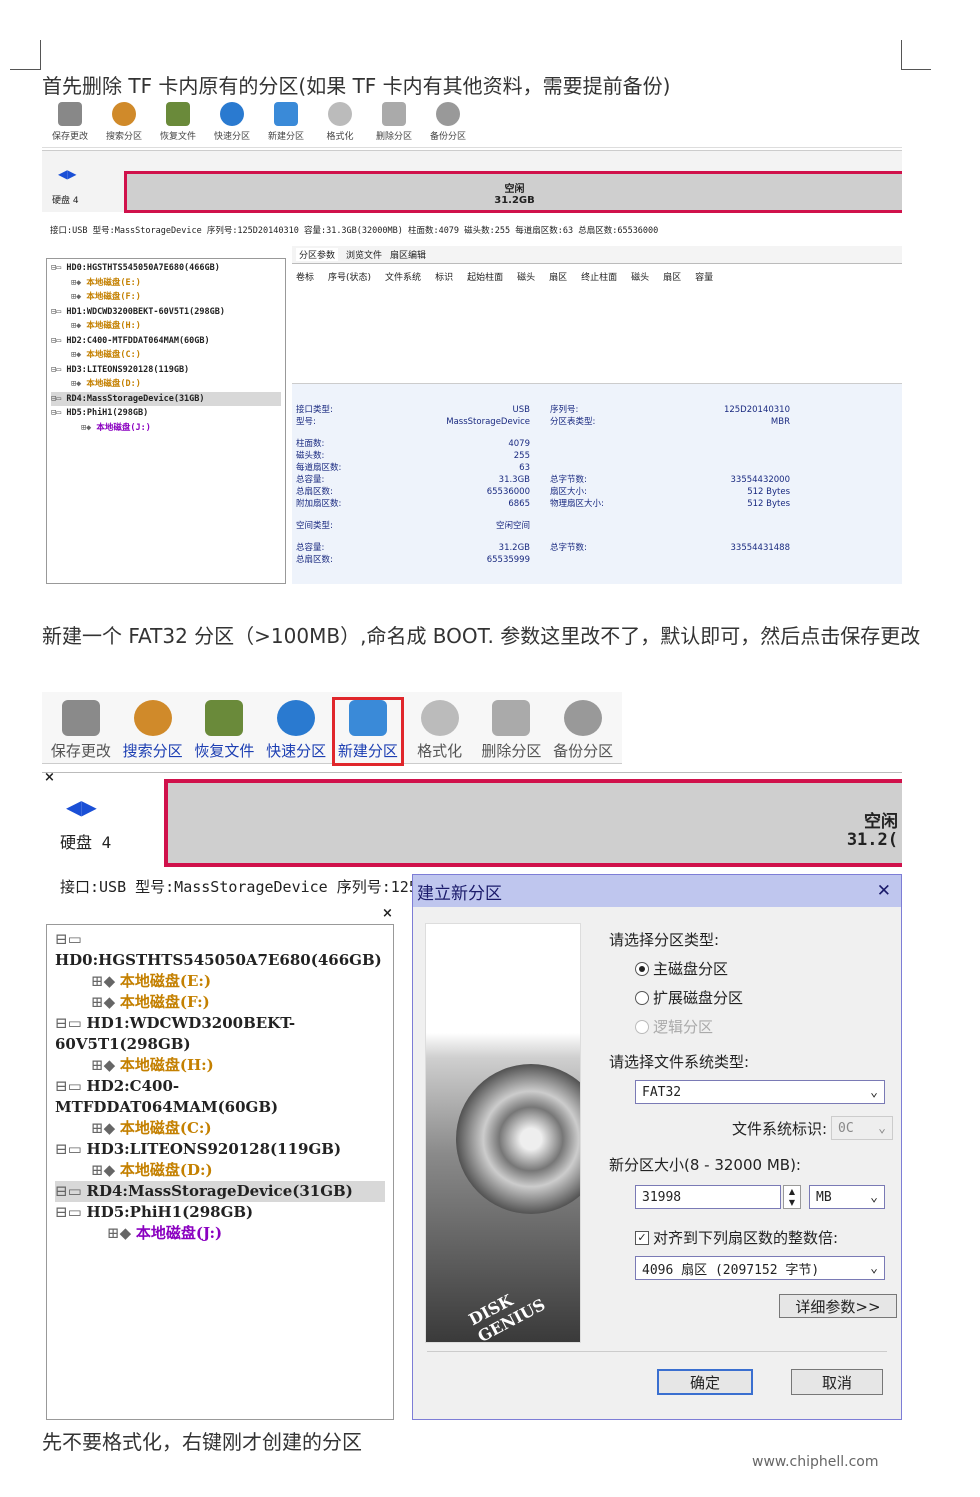 This screenshot has height=1497, width=980. Describe the element at coordinates (708, 1197) in the screenshot. I see `size-input: 31998` at that location.